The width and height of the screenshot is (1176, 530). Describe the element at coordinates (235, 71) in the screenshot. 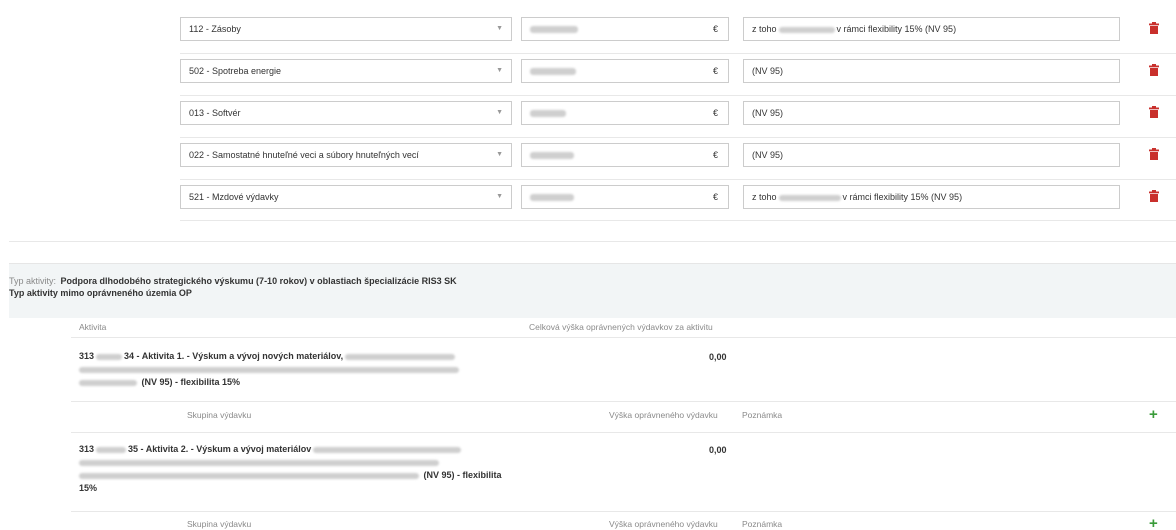

I see `expense-category-value: 502 - Spotreba energie` at that location.